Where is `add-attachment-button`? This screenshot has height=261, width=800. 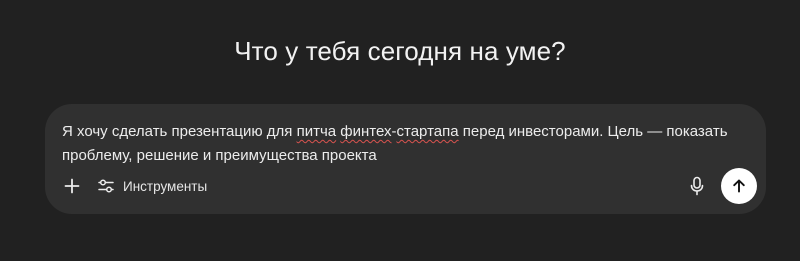
add-attachment-button is located at coordinates (72, 186).